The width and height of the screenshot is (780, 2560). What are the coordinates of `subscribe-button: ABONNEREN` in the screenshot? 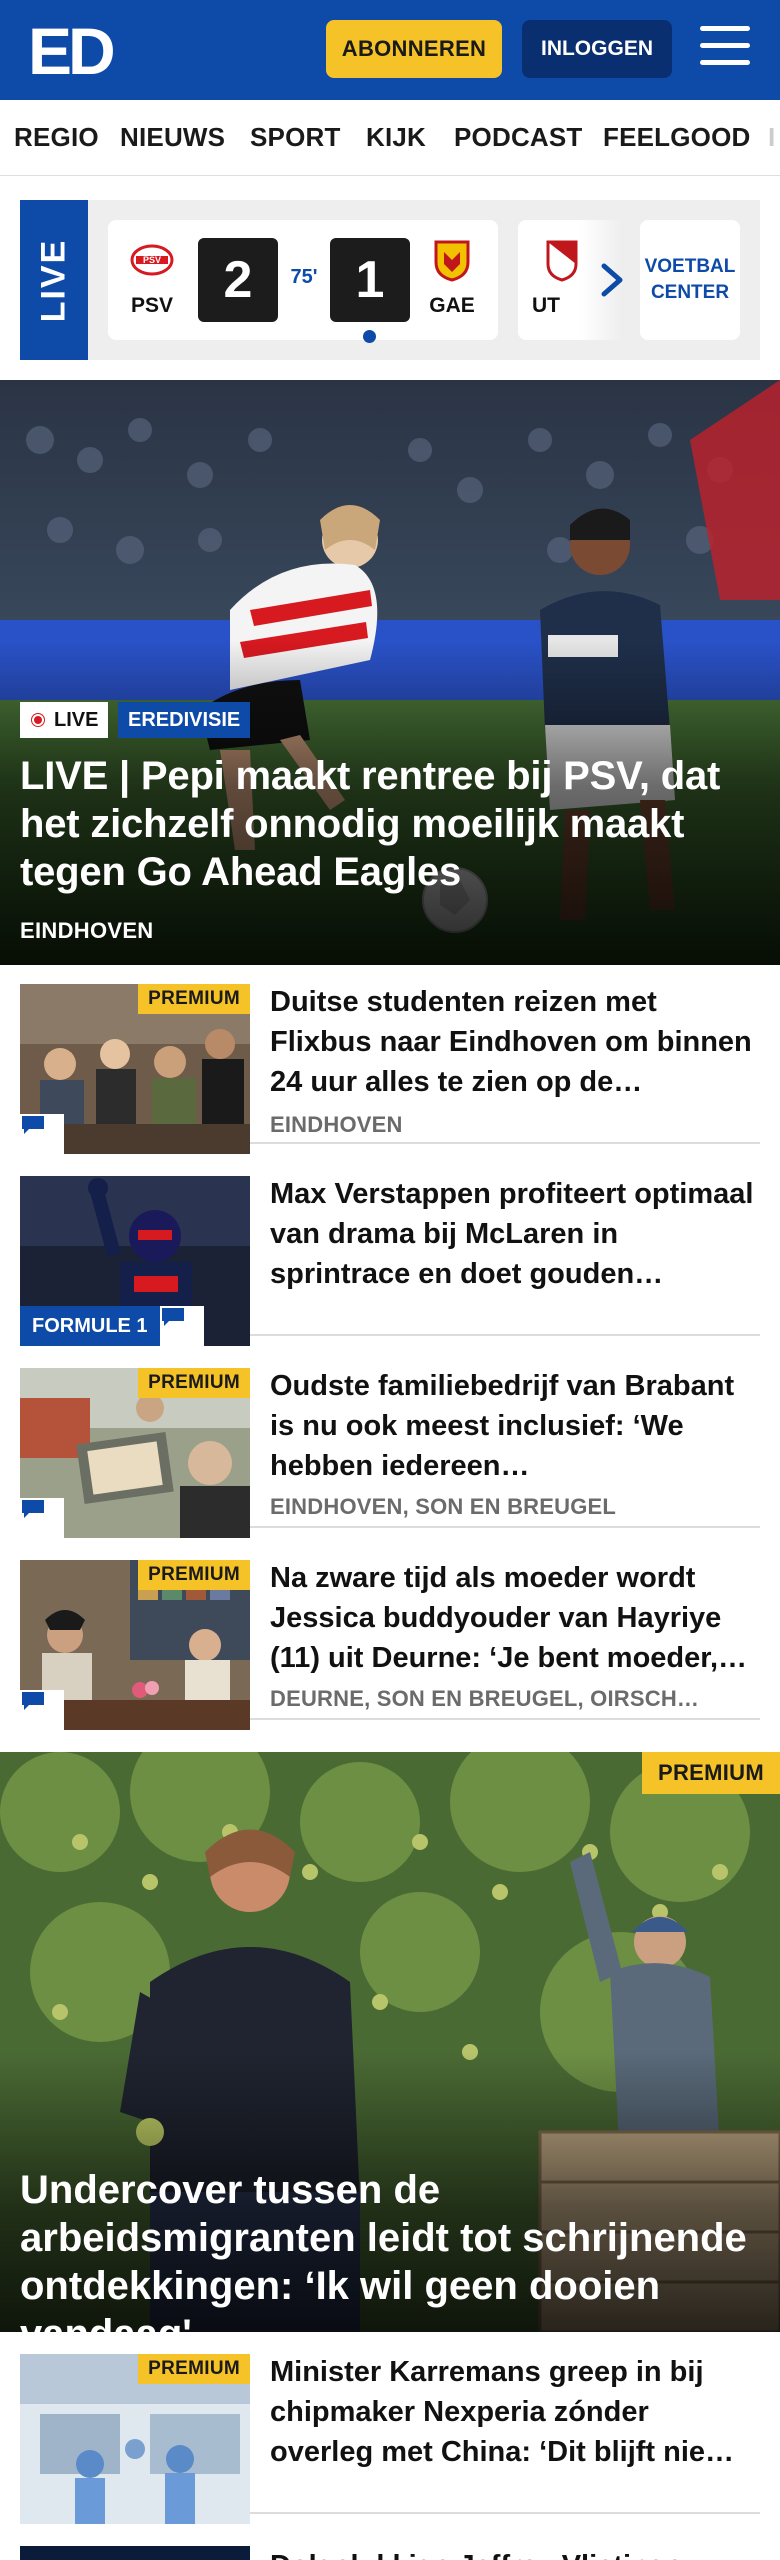 It's located at (414, 49).